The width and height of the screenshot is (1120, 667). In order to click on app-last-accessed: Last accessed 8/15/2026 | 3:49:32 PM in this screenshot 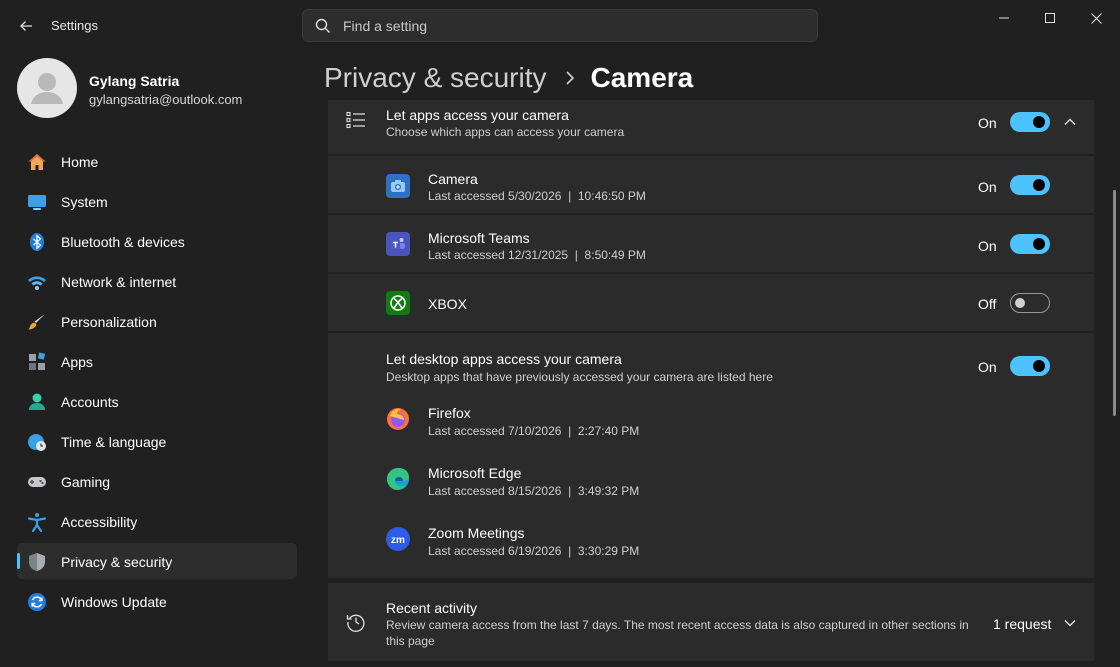, I will do `click(534, 491)`.